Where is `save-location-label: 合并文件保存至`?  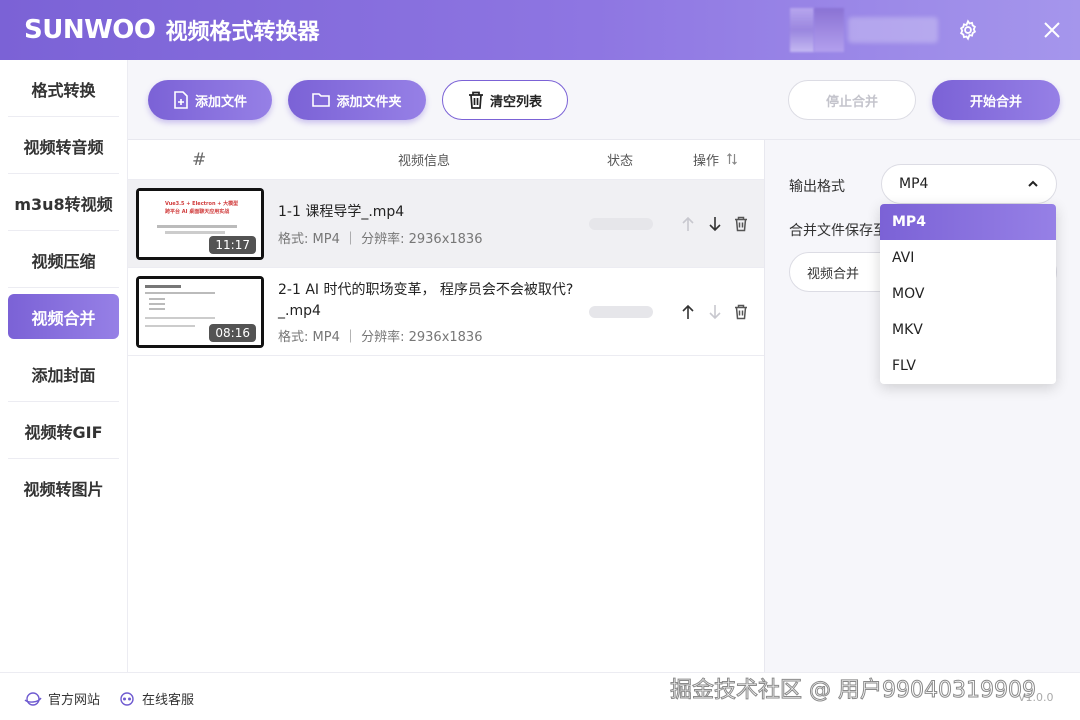
save-location-label: 合并文件保存至 is located at coordinates (838, 231).